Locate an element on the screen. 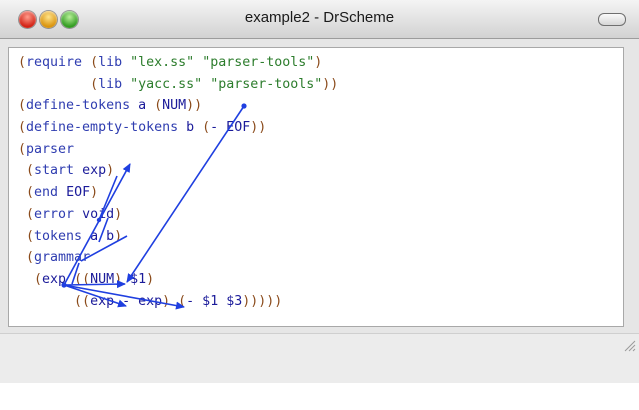  code-line: (error void) is located at coordinates (178, 215).